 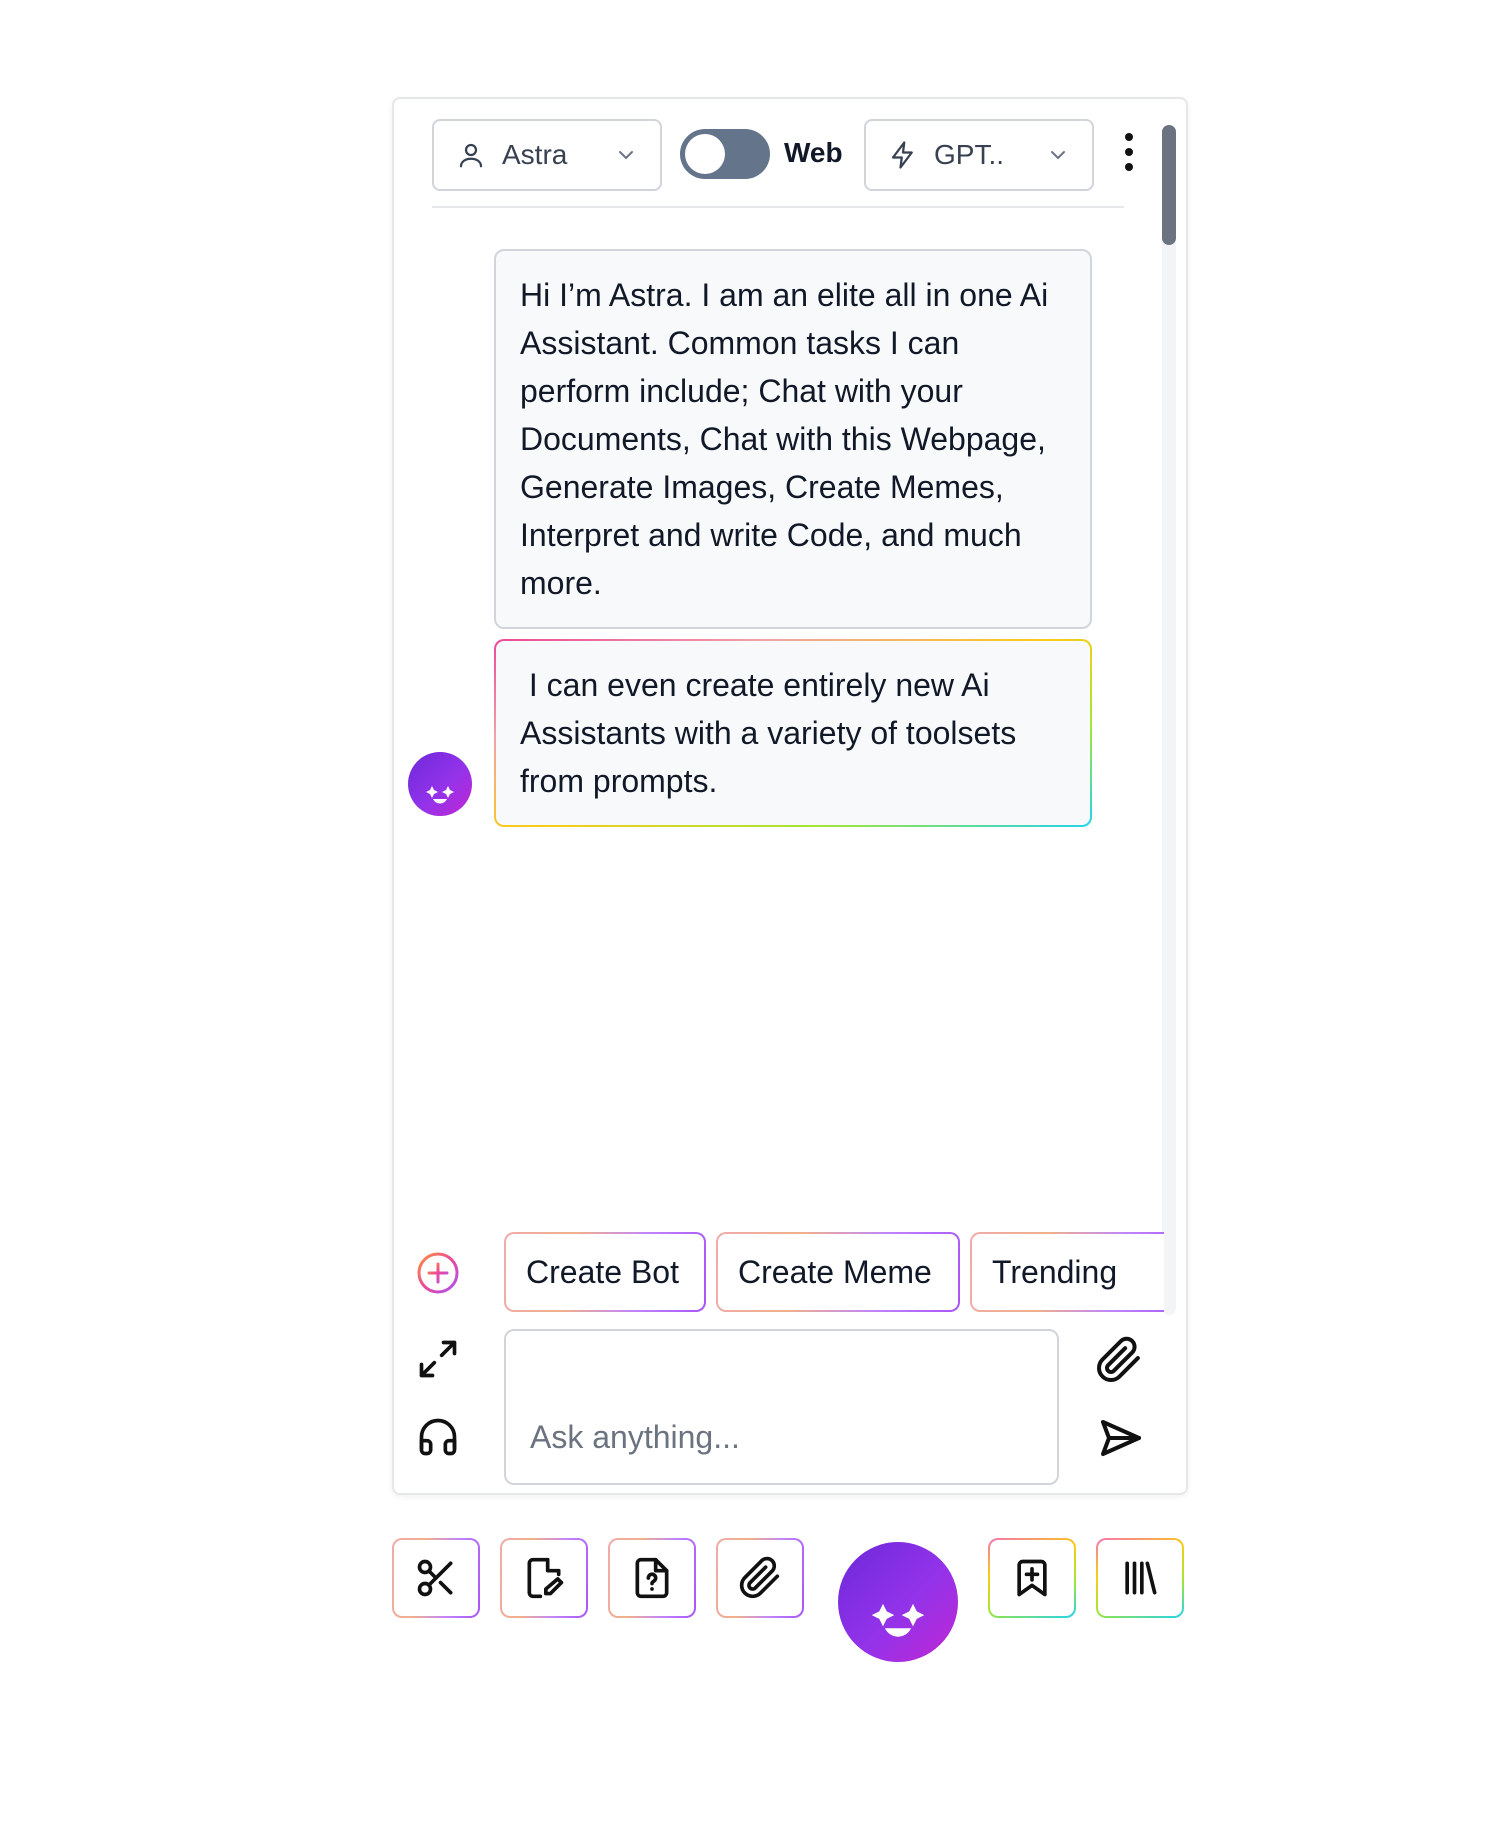 I want to click on edit-document-button, so click(x=544, y=1578).